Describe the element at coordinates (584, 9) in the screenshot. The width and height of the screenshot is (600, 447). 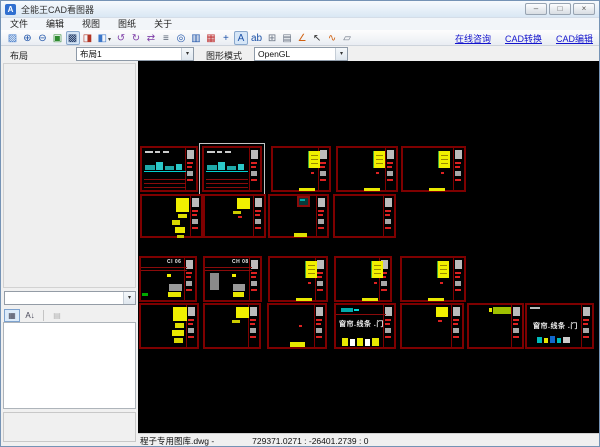
I see `close-button: ×` at that location.